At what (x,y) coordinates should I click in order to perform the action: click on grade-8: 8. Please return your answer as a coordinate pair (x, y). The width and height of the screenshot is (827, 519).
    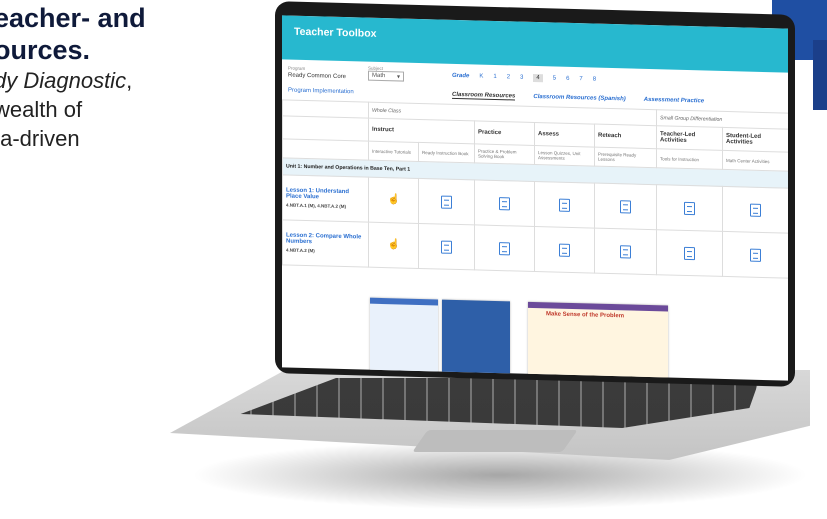
    Looking at the image, I should click on (594, 80).